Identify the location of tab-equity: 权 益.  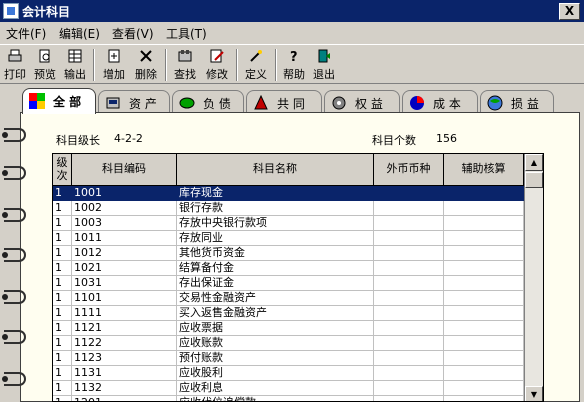
(362, 101).